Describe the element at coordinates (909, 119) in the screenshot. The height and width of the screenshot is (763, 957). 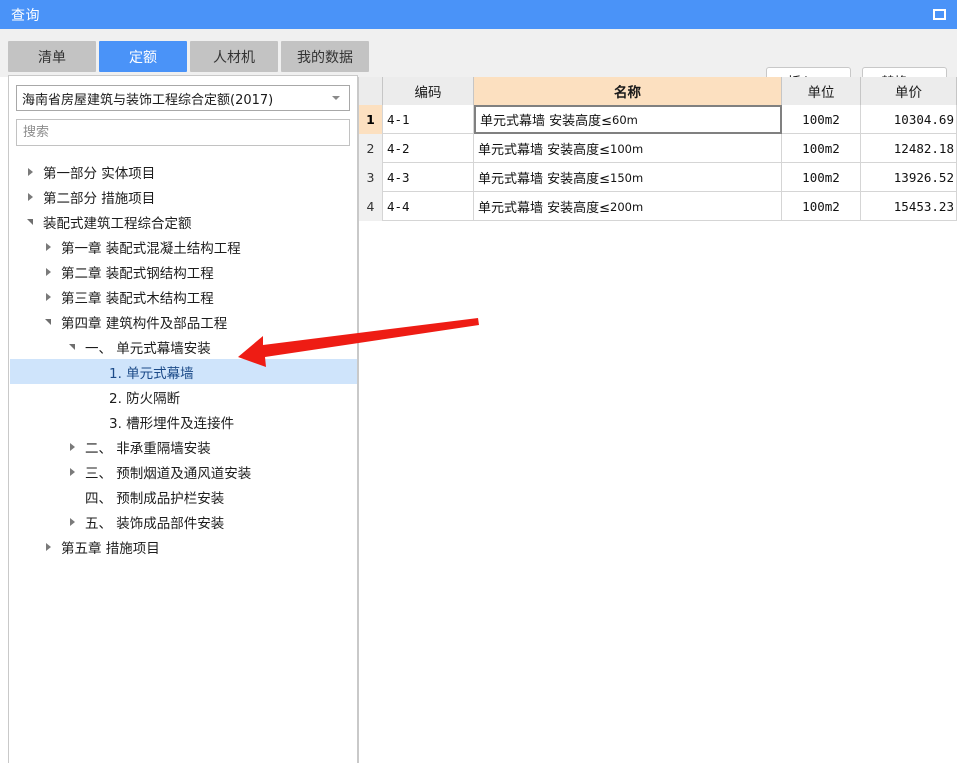
I see `cell-price: 10304.69` at that location.